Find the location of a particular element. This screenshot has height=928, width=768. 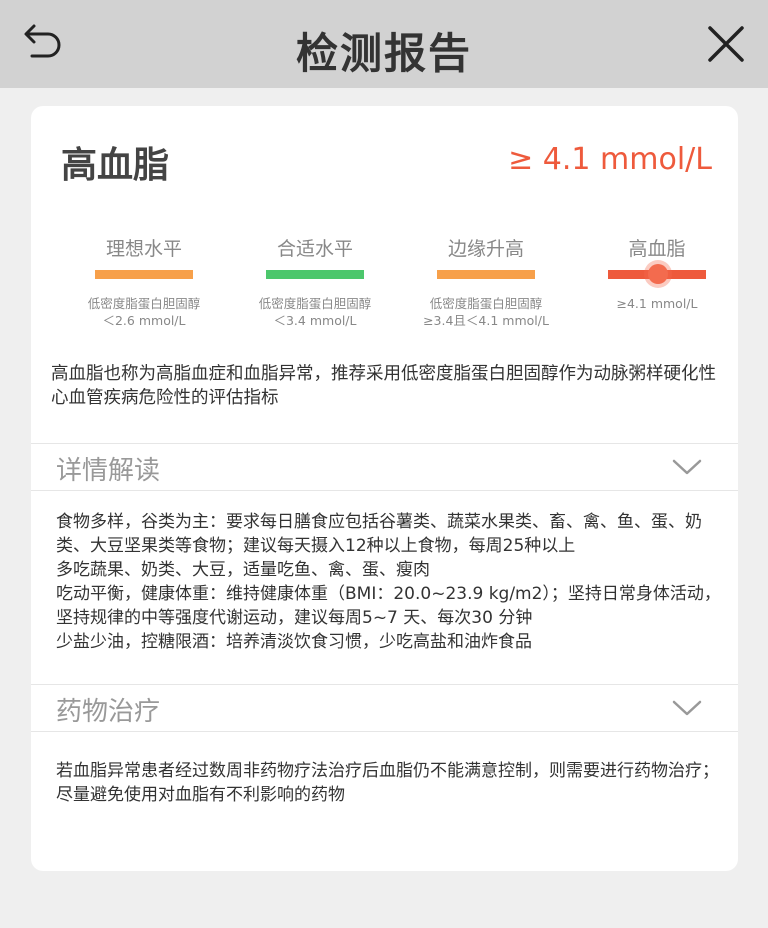

level-label: 边缘升高 is located at coordinates (485, 249).